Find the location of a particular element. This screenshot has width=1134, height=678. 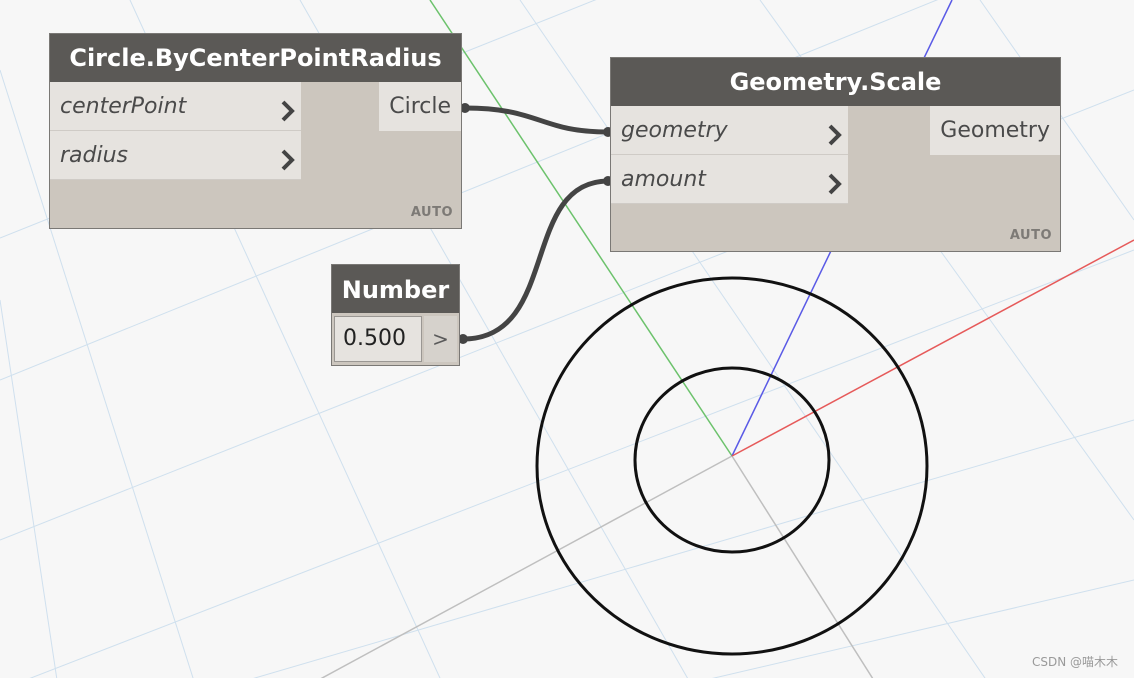

wire-circle-to-geometry is located at coordinates (536, 120).